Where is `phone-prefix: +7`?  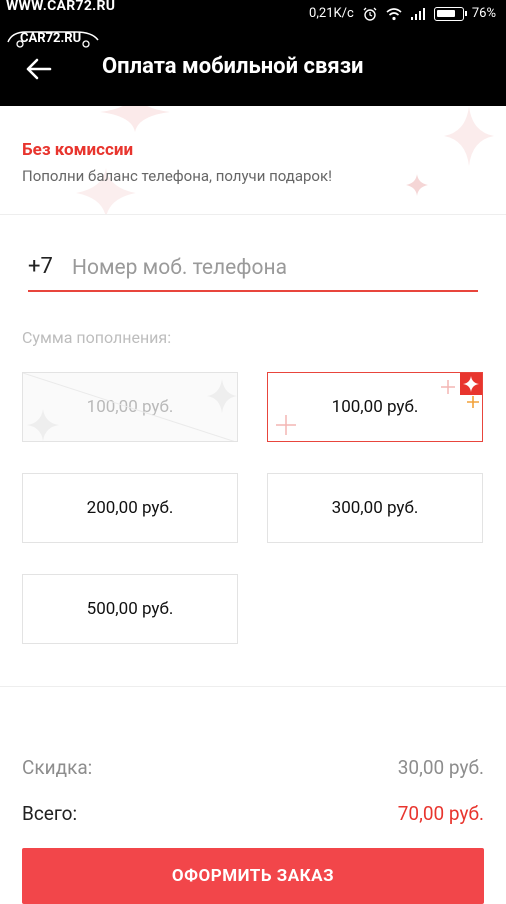 phone-prefix: +7 is located at coordinates (40, 266).